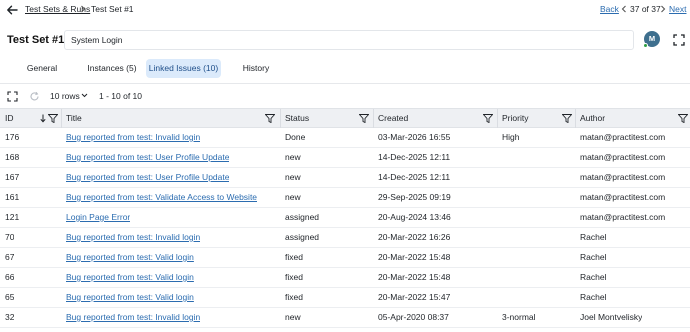  What do you see at coordinates (12, 217) in the screenshot?
I see `cell-id: 121` at bounding box center [12, 217].